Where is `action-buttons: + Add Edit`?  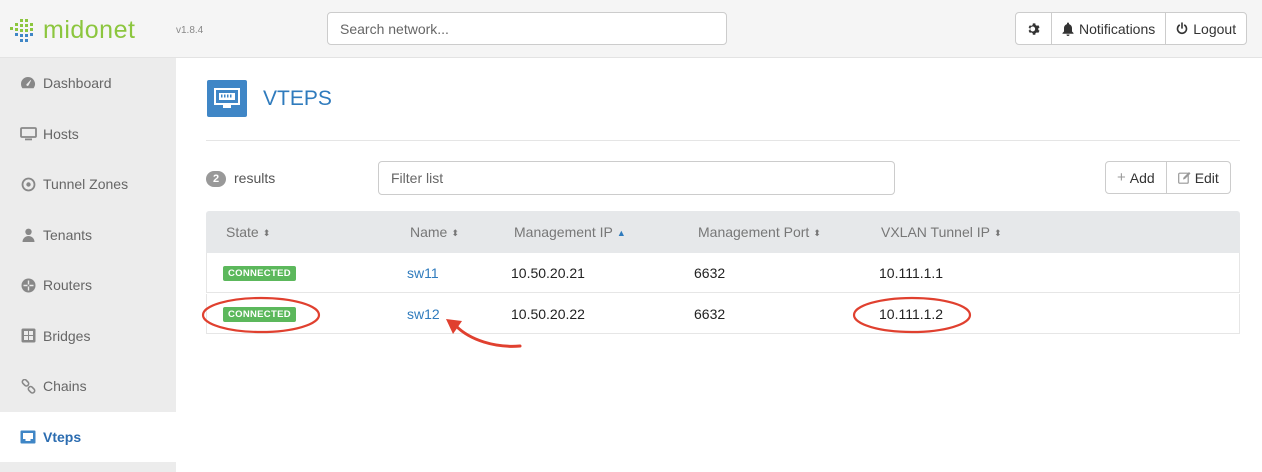
action-buttons: + Add Edit is located at coordinates (1168, 177).